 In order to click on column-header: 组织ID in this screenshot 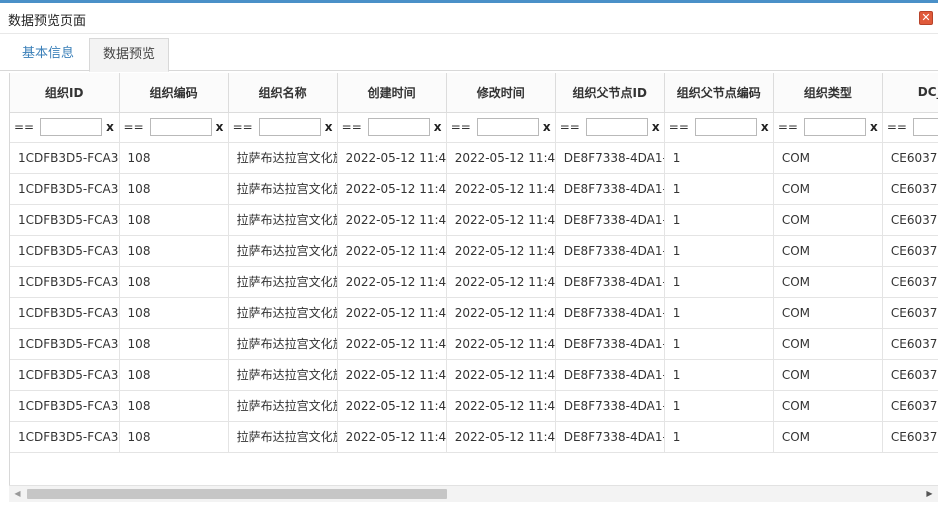, I will do `click(65, 93)`.